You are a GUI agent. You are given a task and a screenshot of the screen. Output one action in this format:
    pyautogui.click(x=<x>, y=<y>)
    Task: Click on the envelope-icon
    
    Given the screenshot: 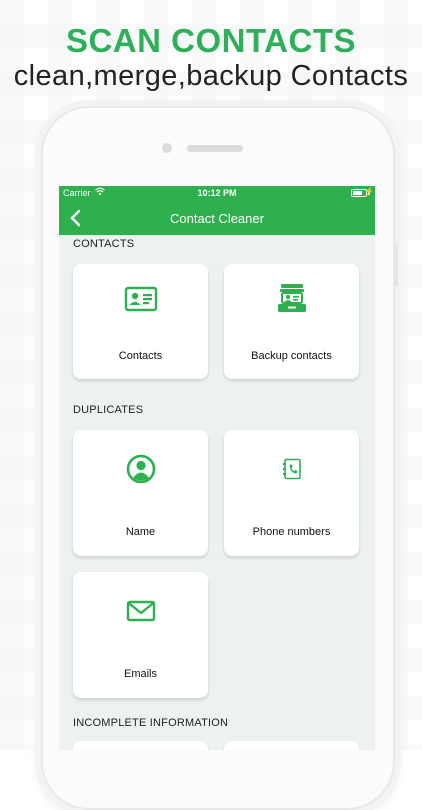 What is the action you would take?
    pyautogui.click(x=140, y=611)
    